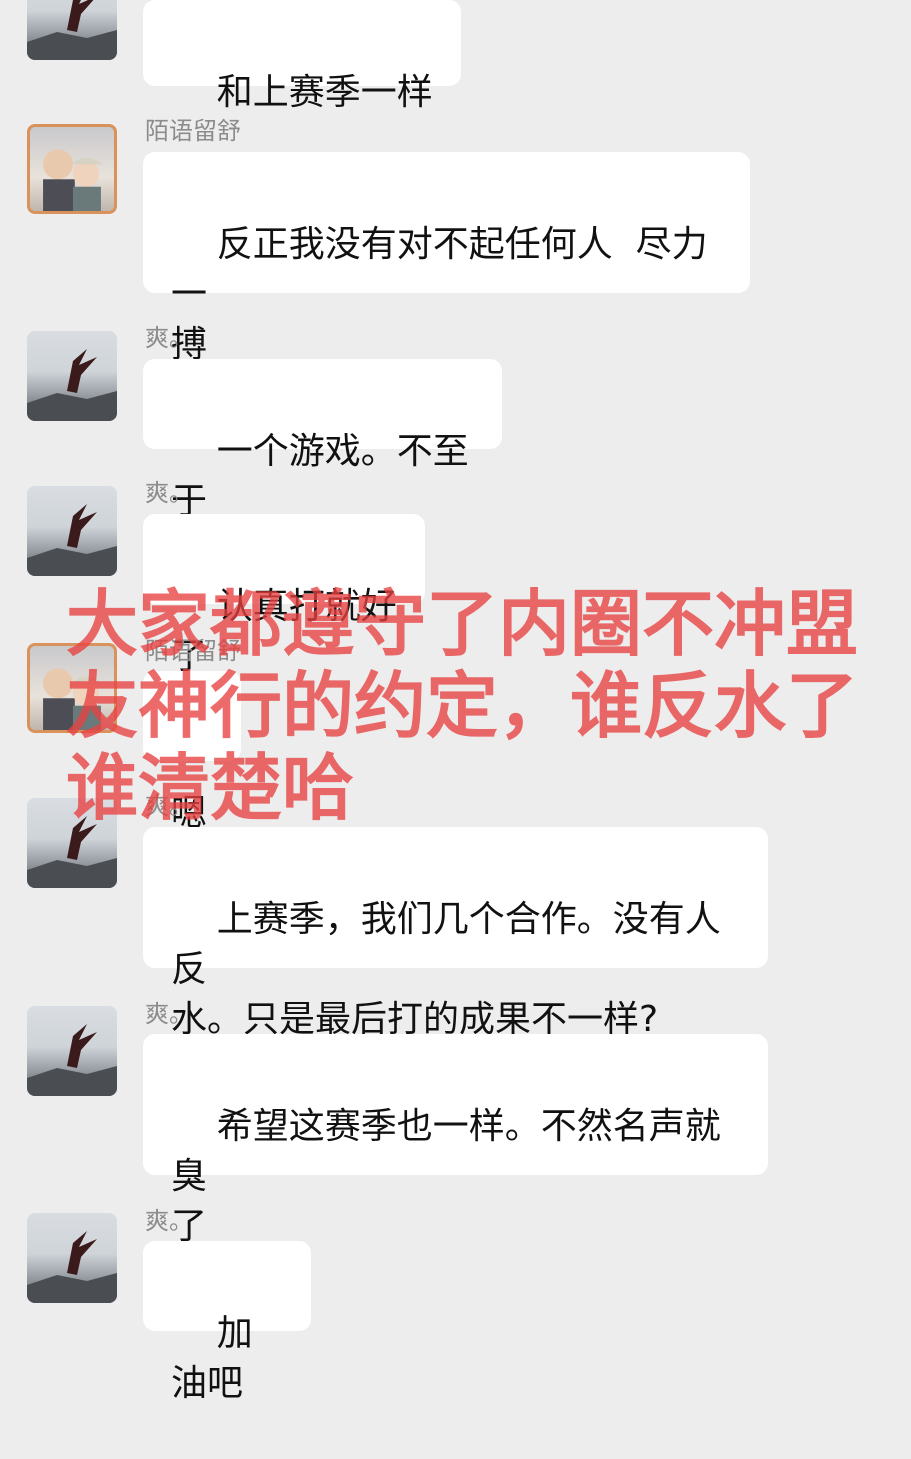 This screenshot has height=1459, width=911. What do you see at coordinates (324, 92) in the screenshot?
I see `message-text: 和上赛季一样` at bounding box center [324, 92].